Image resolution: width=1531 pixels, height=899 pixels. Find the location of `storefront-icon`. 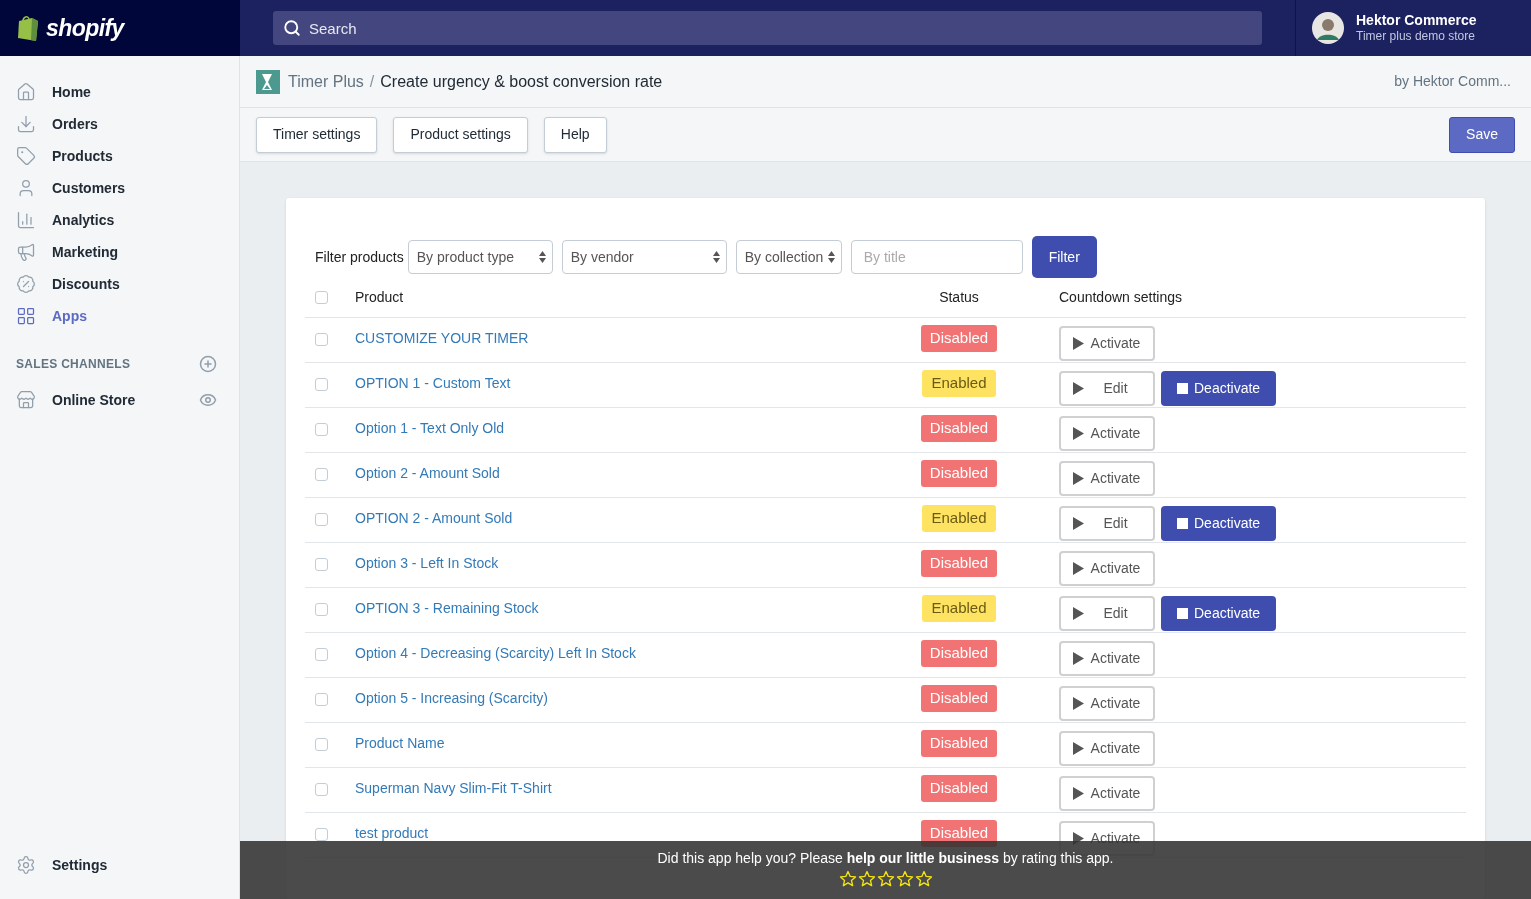

storefront-icon is located at coordinates (26, 400).